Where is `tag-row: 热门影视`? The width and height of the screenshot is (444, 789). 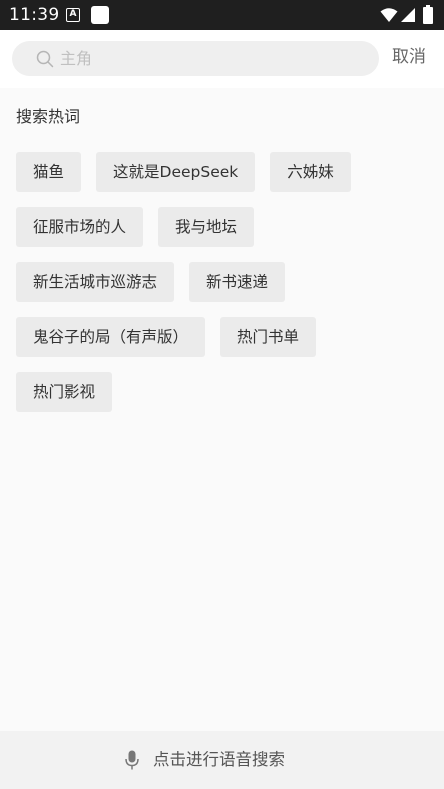
tag-row: 热门影视 is located at coordinates (226, 392).